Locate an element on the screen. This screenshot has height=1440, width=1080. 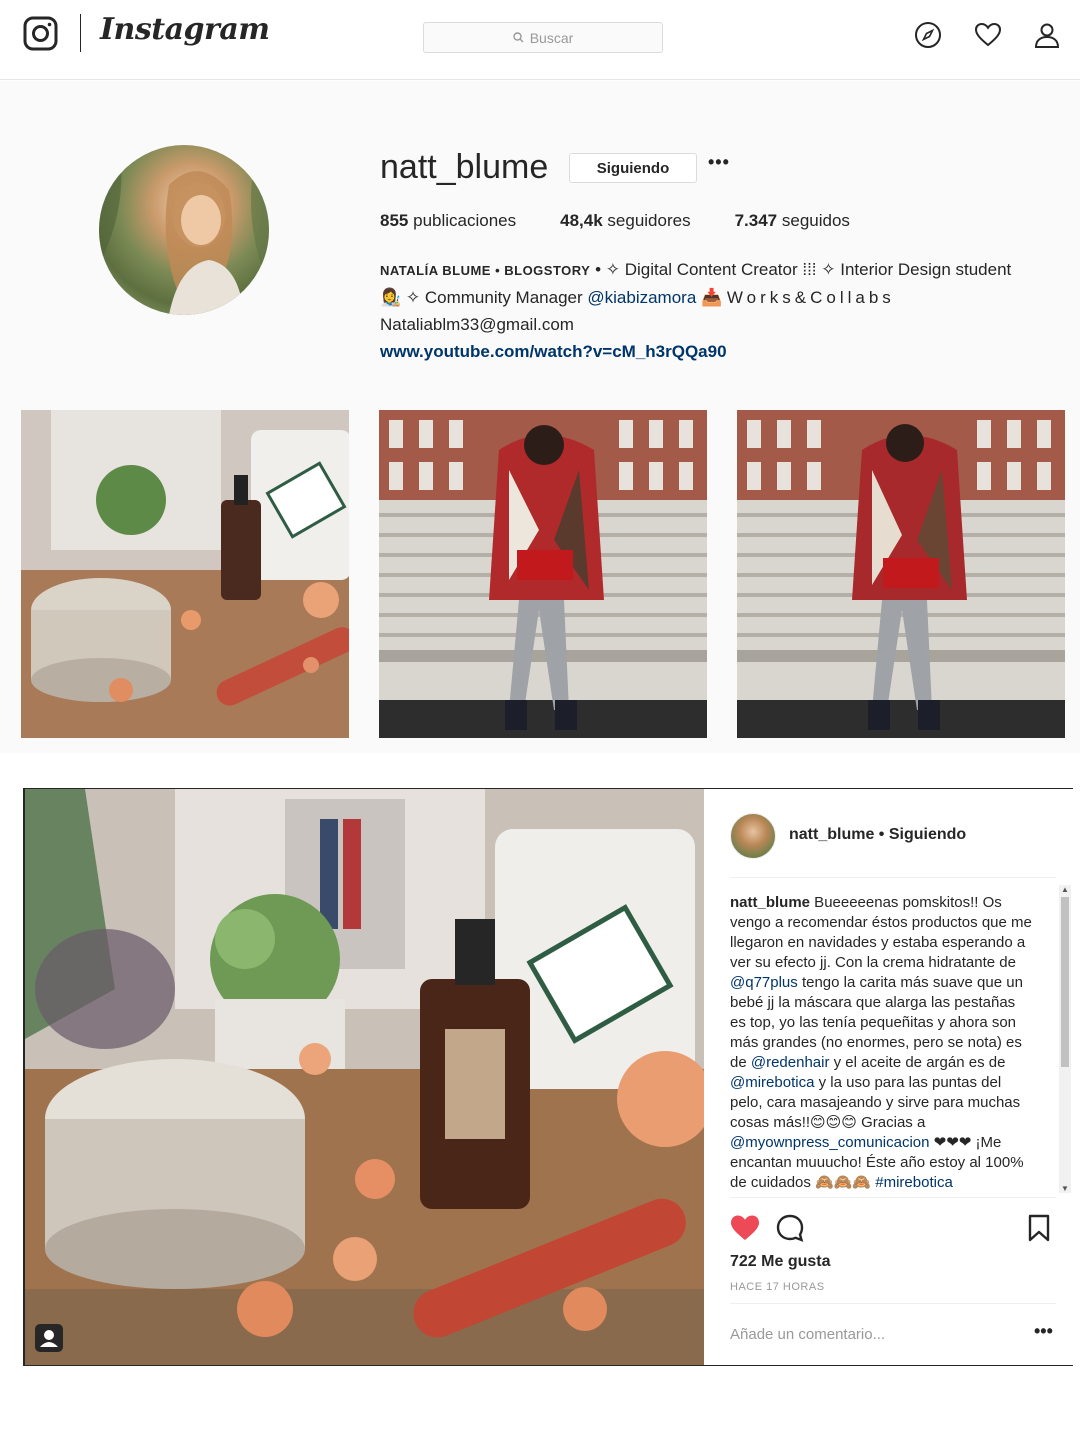
posts-stat: 855 publicaciones is located at coordinates (448, 221).